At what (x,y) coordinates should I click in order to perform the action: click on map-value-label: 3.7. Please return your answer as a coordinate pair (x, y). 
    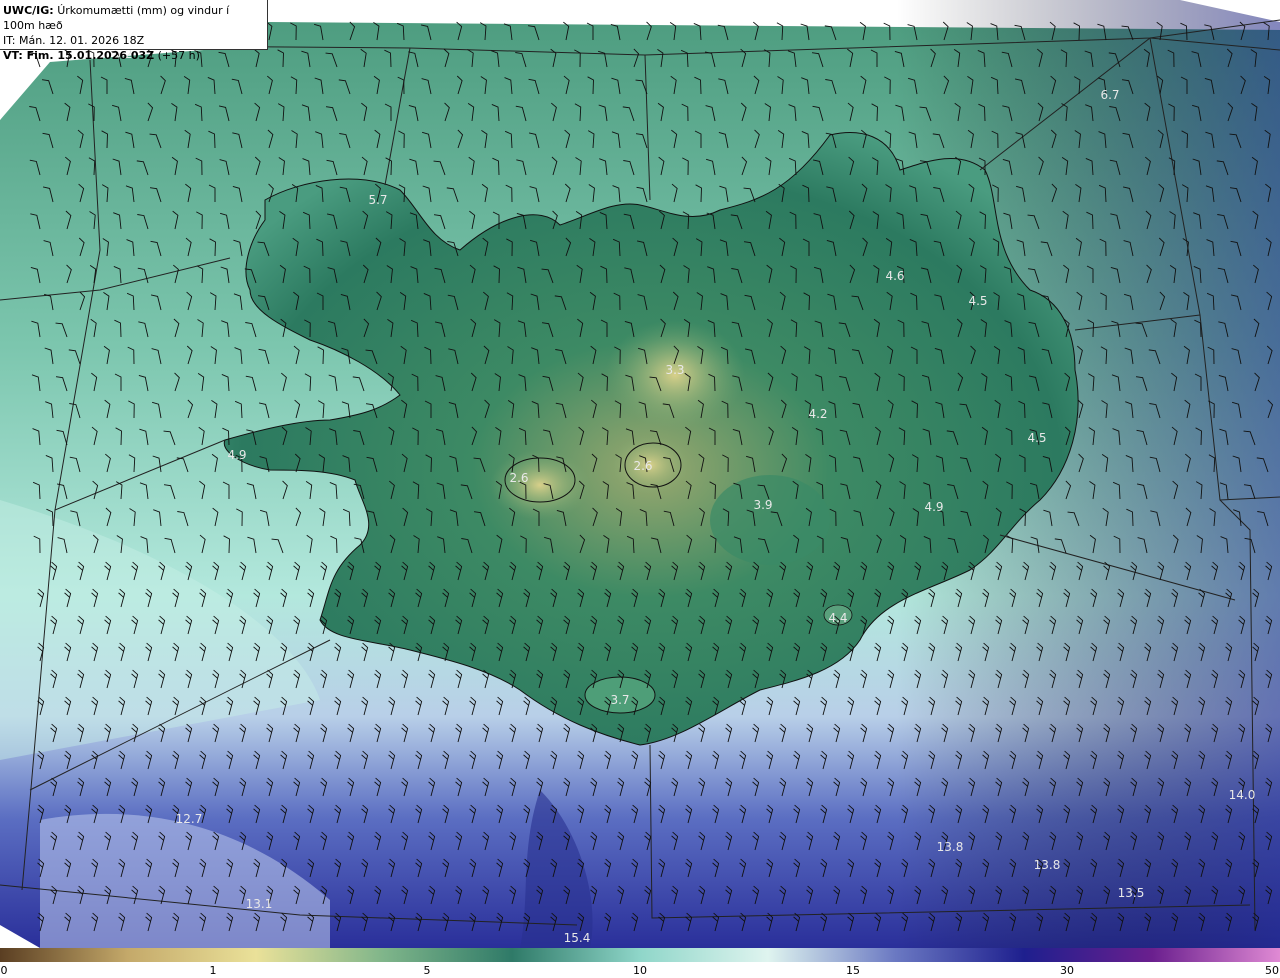
    Looking at the image, I should click on (620, 700).